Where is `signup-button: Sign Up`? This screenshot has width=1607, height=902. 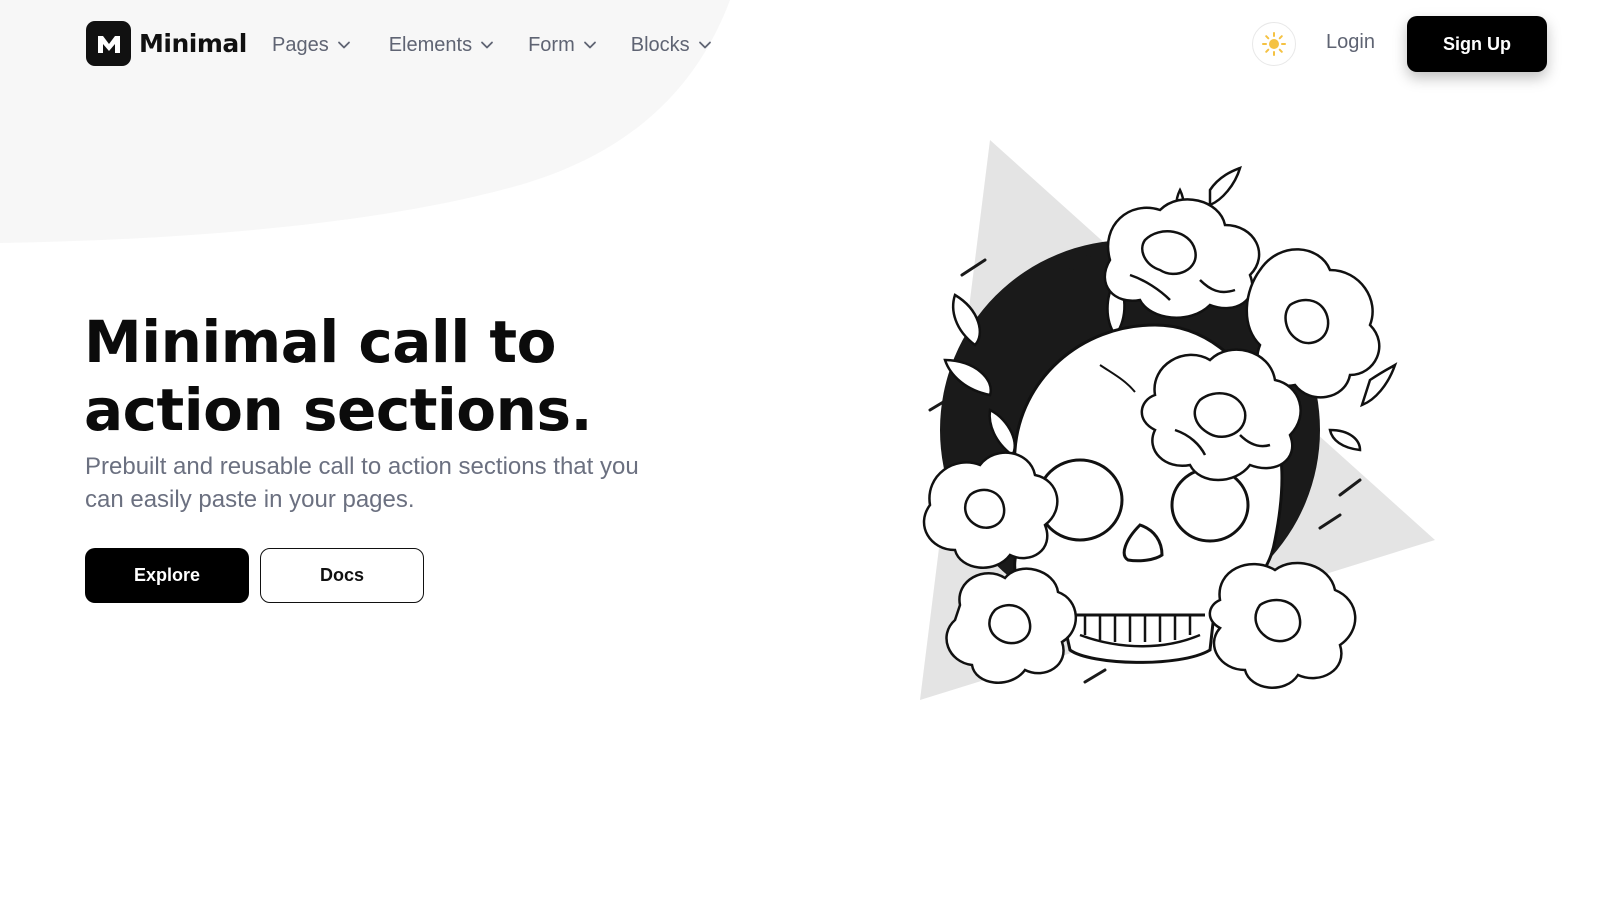
signup-button: Sign Up is located at coordinates (1477, 44).